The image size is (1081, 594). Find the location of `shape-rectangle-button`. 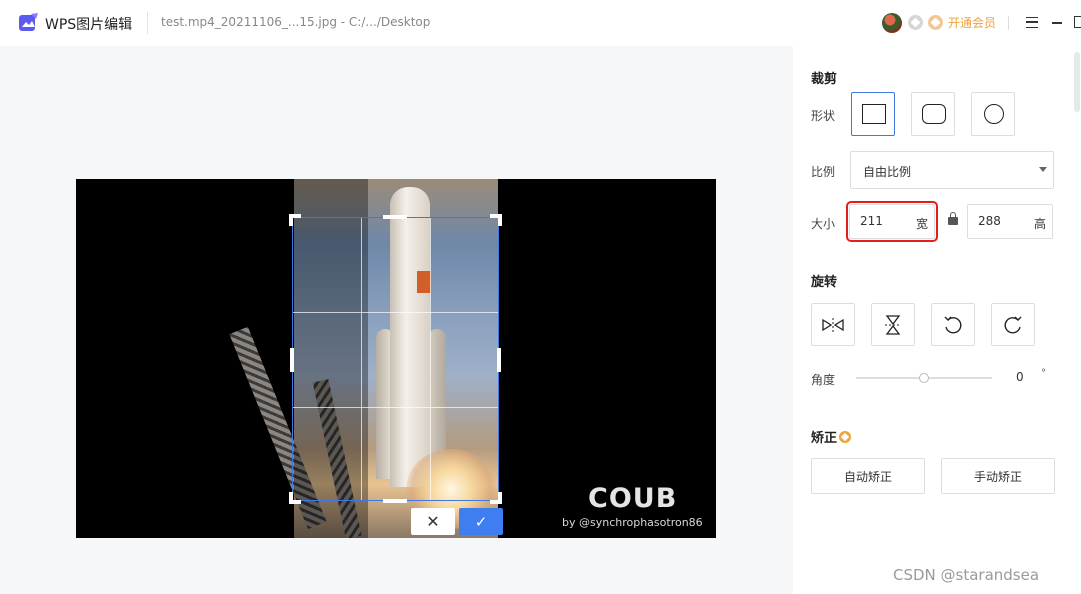

shape-rectangle-button is located at coordinates (873, 114).